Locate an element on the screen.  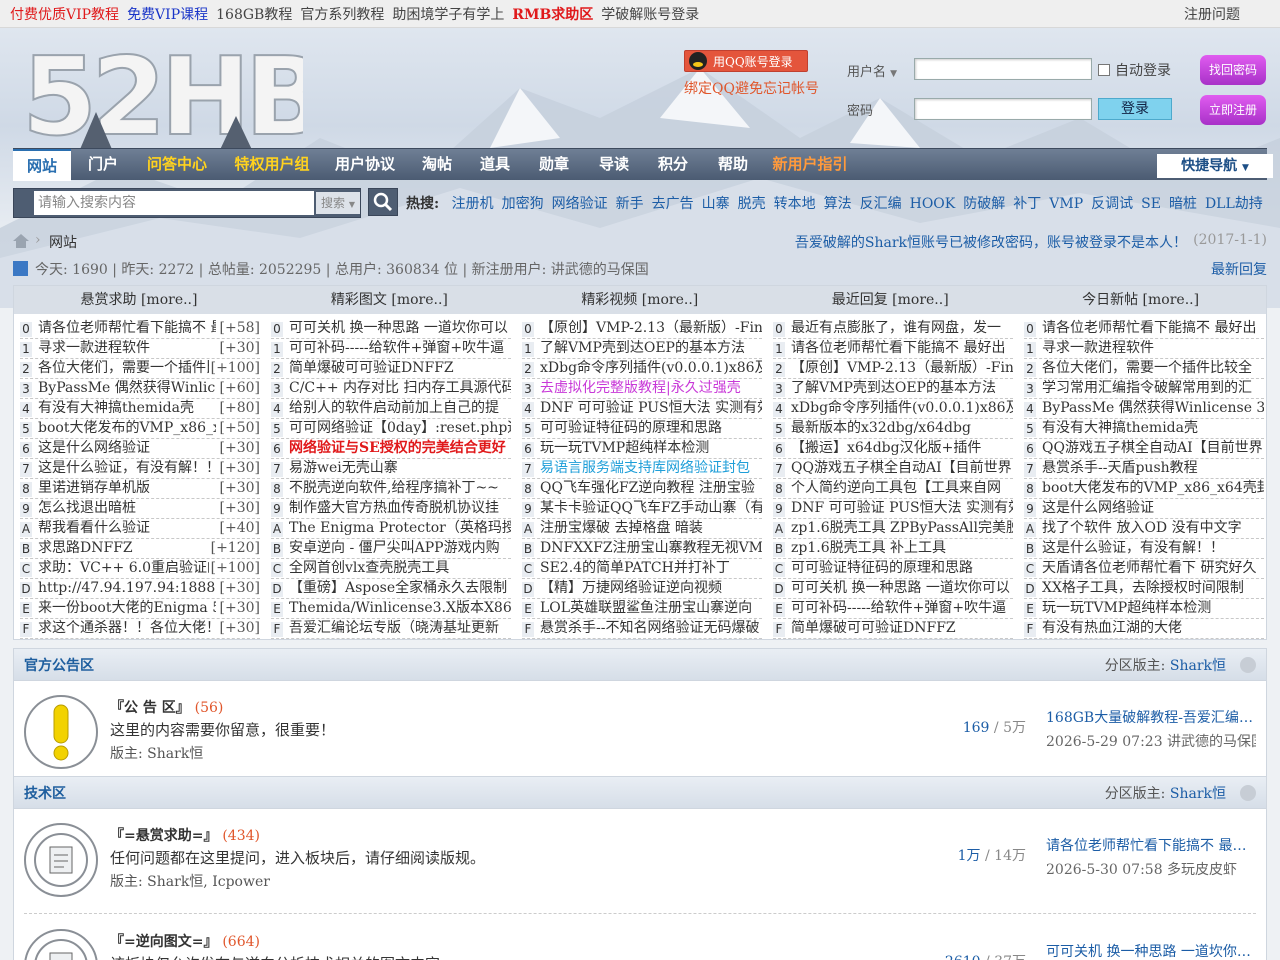
board-row: 5 可可网络验证【0day】:reset.php远 is located at coordinates (391, 429).